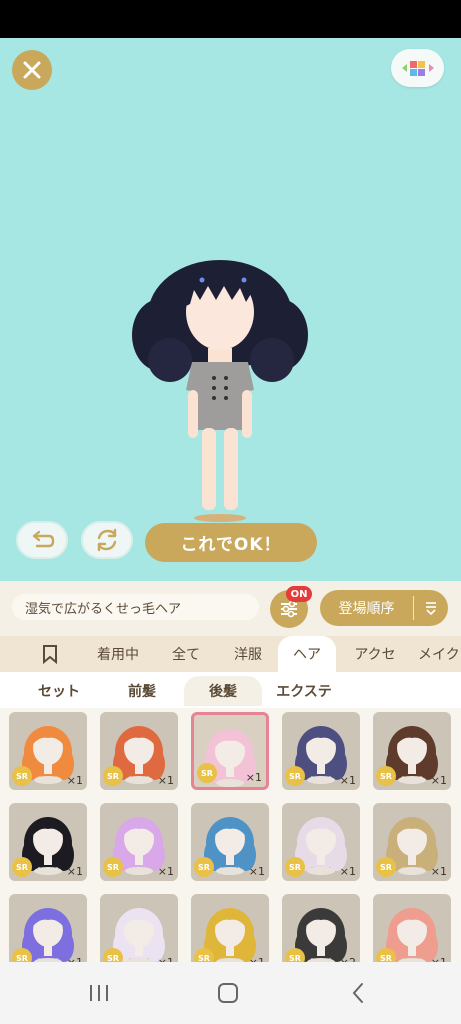  I want to click on background-toggle-button, so click(417, 68).